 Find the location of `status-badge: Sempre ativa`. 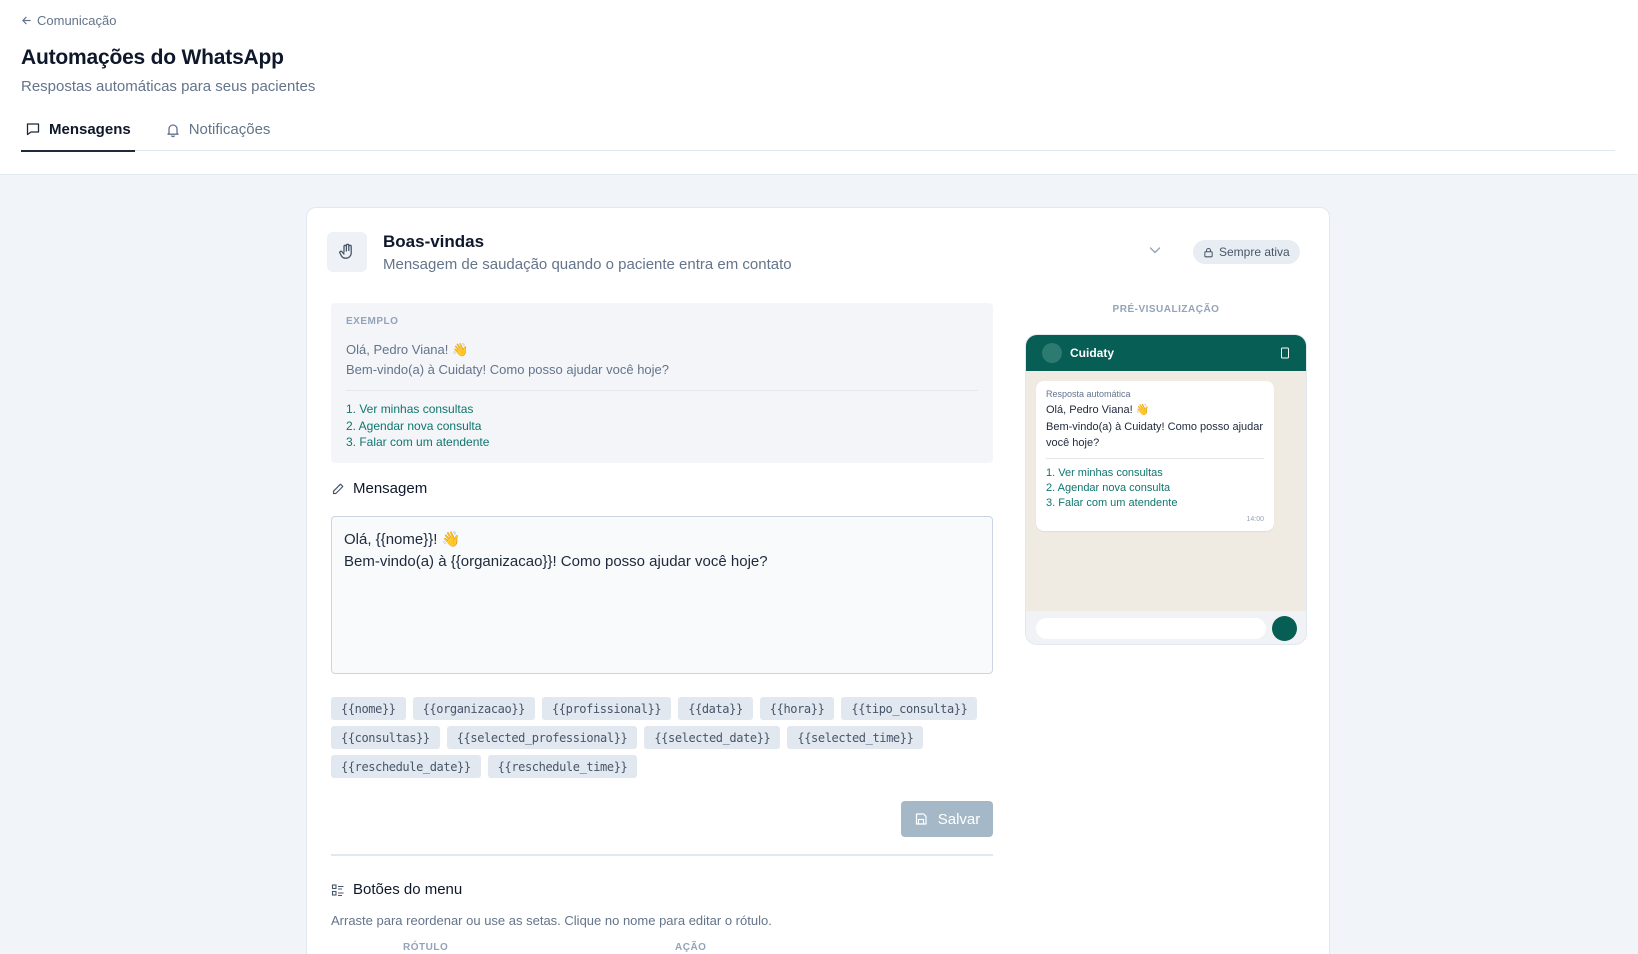

status-badge: Sempre ativa is located at coordinates (1246, 252).